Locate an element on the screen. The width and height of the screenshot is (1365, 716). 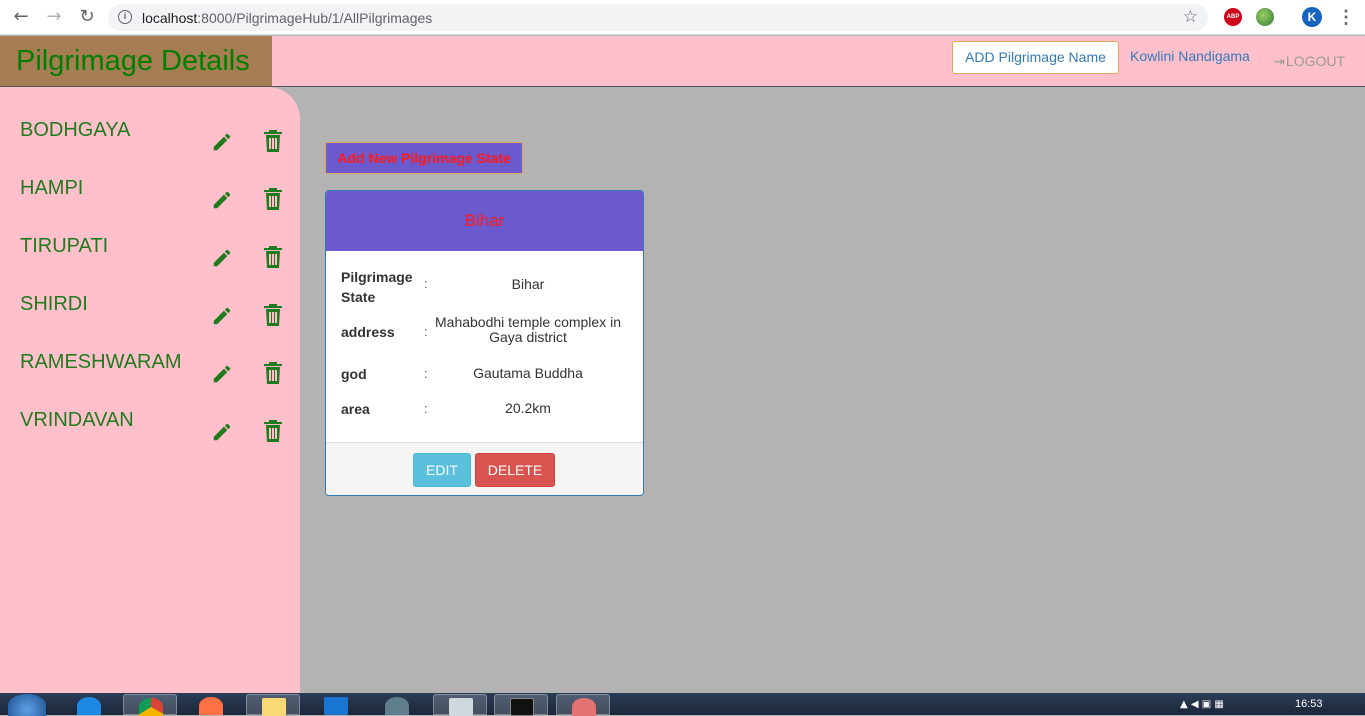
sidebar-item-hampi: HAMPI is located at coordinates (150, 202).